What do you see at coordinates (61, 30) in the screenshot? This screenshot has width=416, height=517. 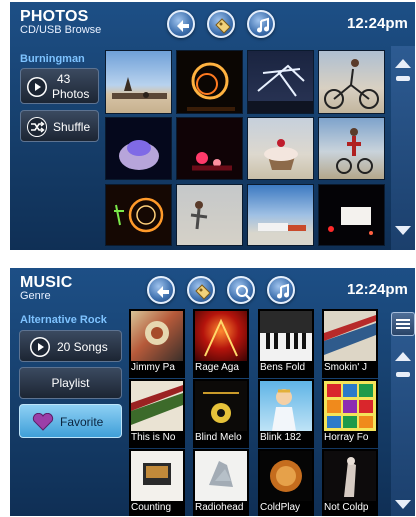 I see `page-subtitle: CD/USB Browse` at bounding box center [61, 30].